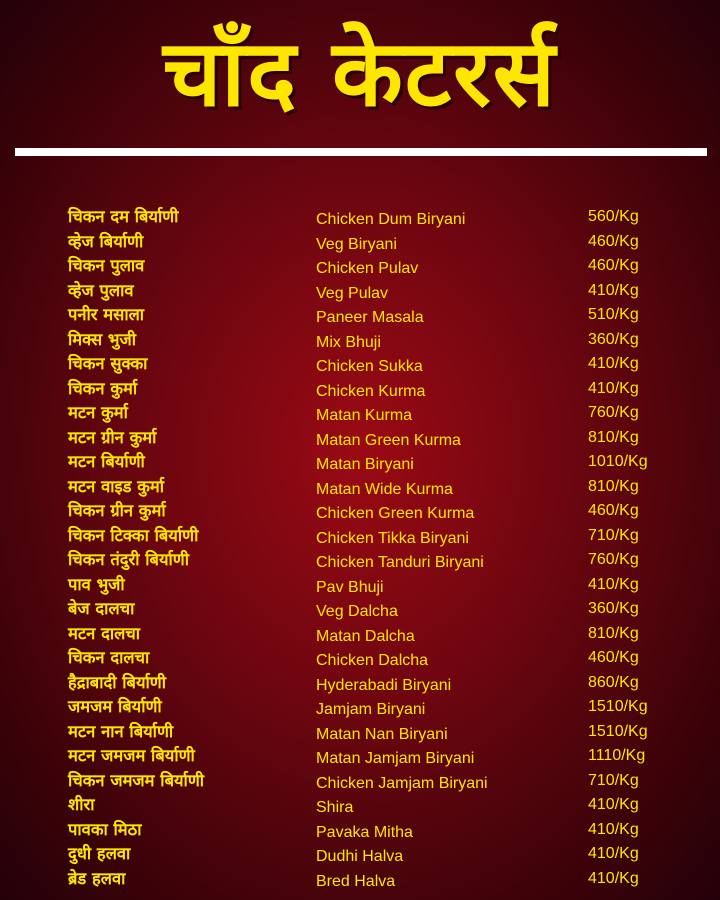  I want to click on menu-item: दुधी हलवा Dudhi Halva 410/Kg, so click(360, 854).